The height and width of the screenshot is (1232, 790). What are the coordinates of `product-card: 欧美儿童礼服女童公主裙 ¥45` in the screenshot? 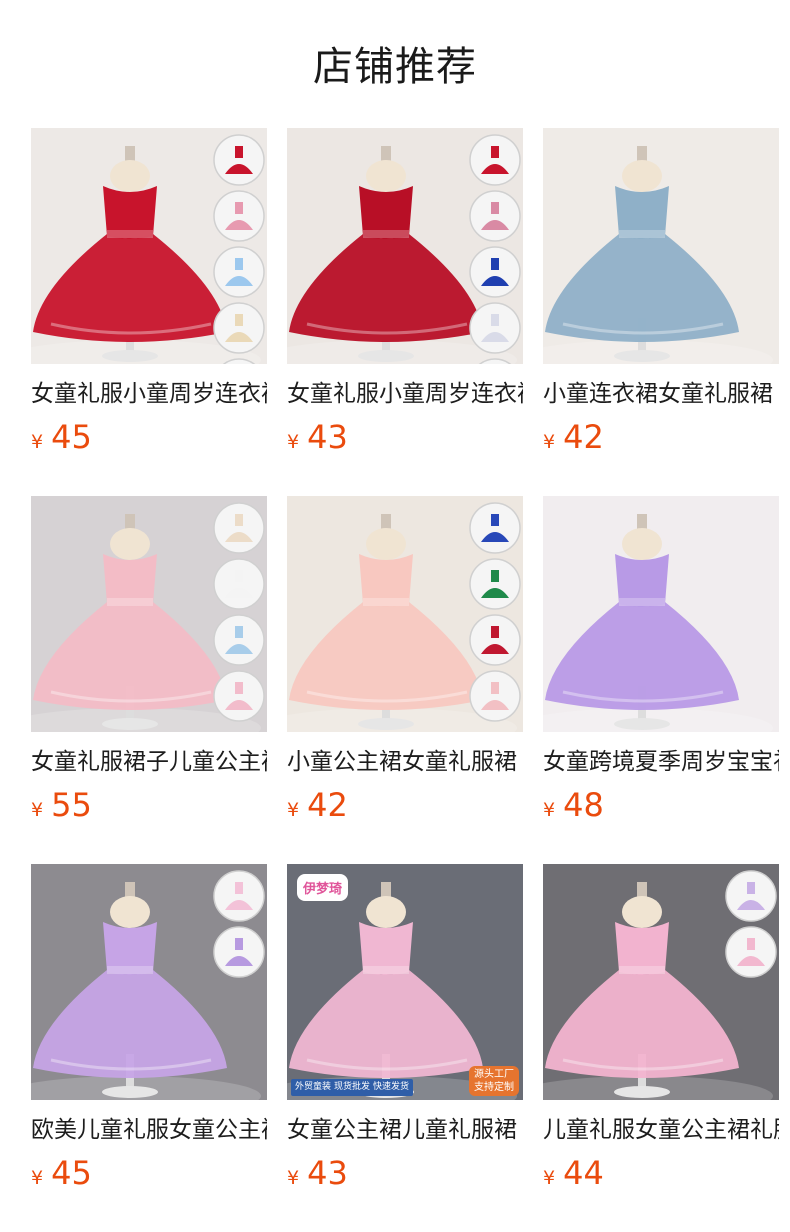 It's located at (149, 1048).